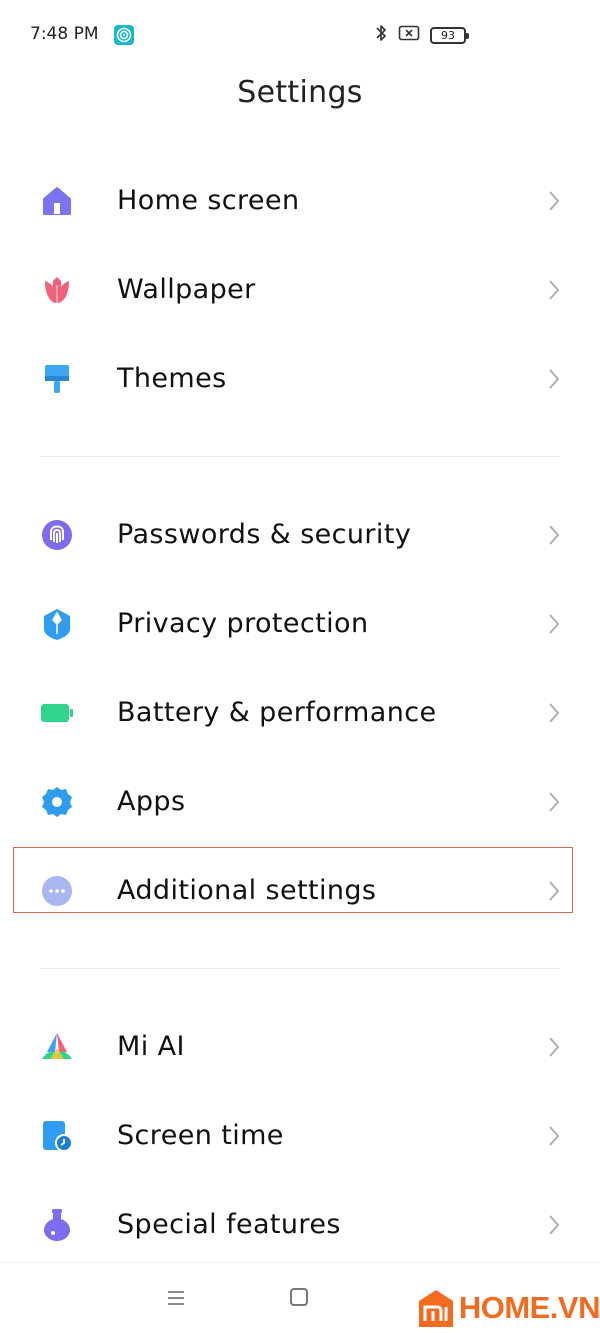 This screenshot has width=600, height=1333. Describe the element at coordinates (57, 535) in the screenshot. I see `fingerprint-icon` at that location.